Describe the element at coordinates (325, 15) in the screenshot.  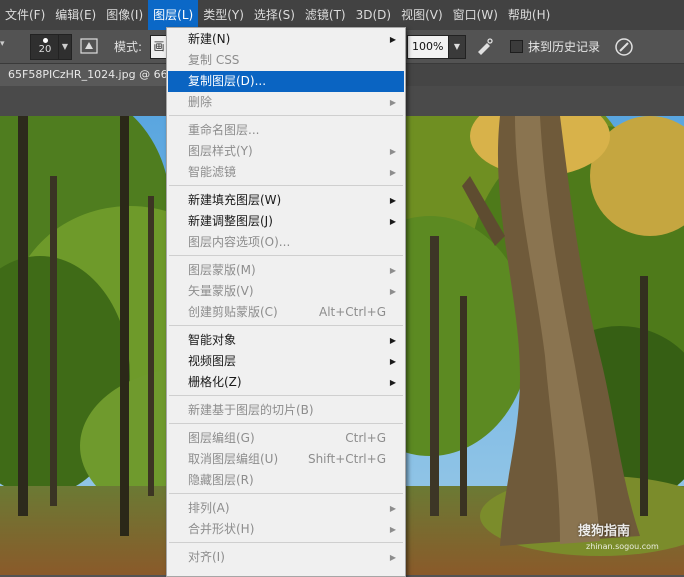
I see `menubar-item-6: 滤镜(T)` at that location.